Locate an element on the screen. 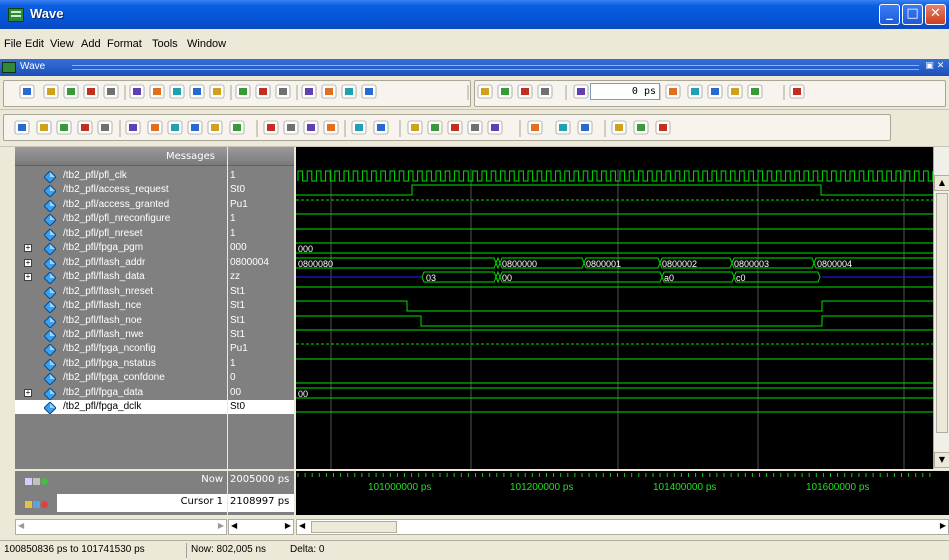 The image size is (949, 560). zoom-region-icon is located at coordinates (495, 127).